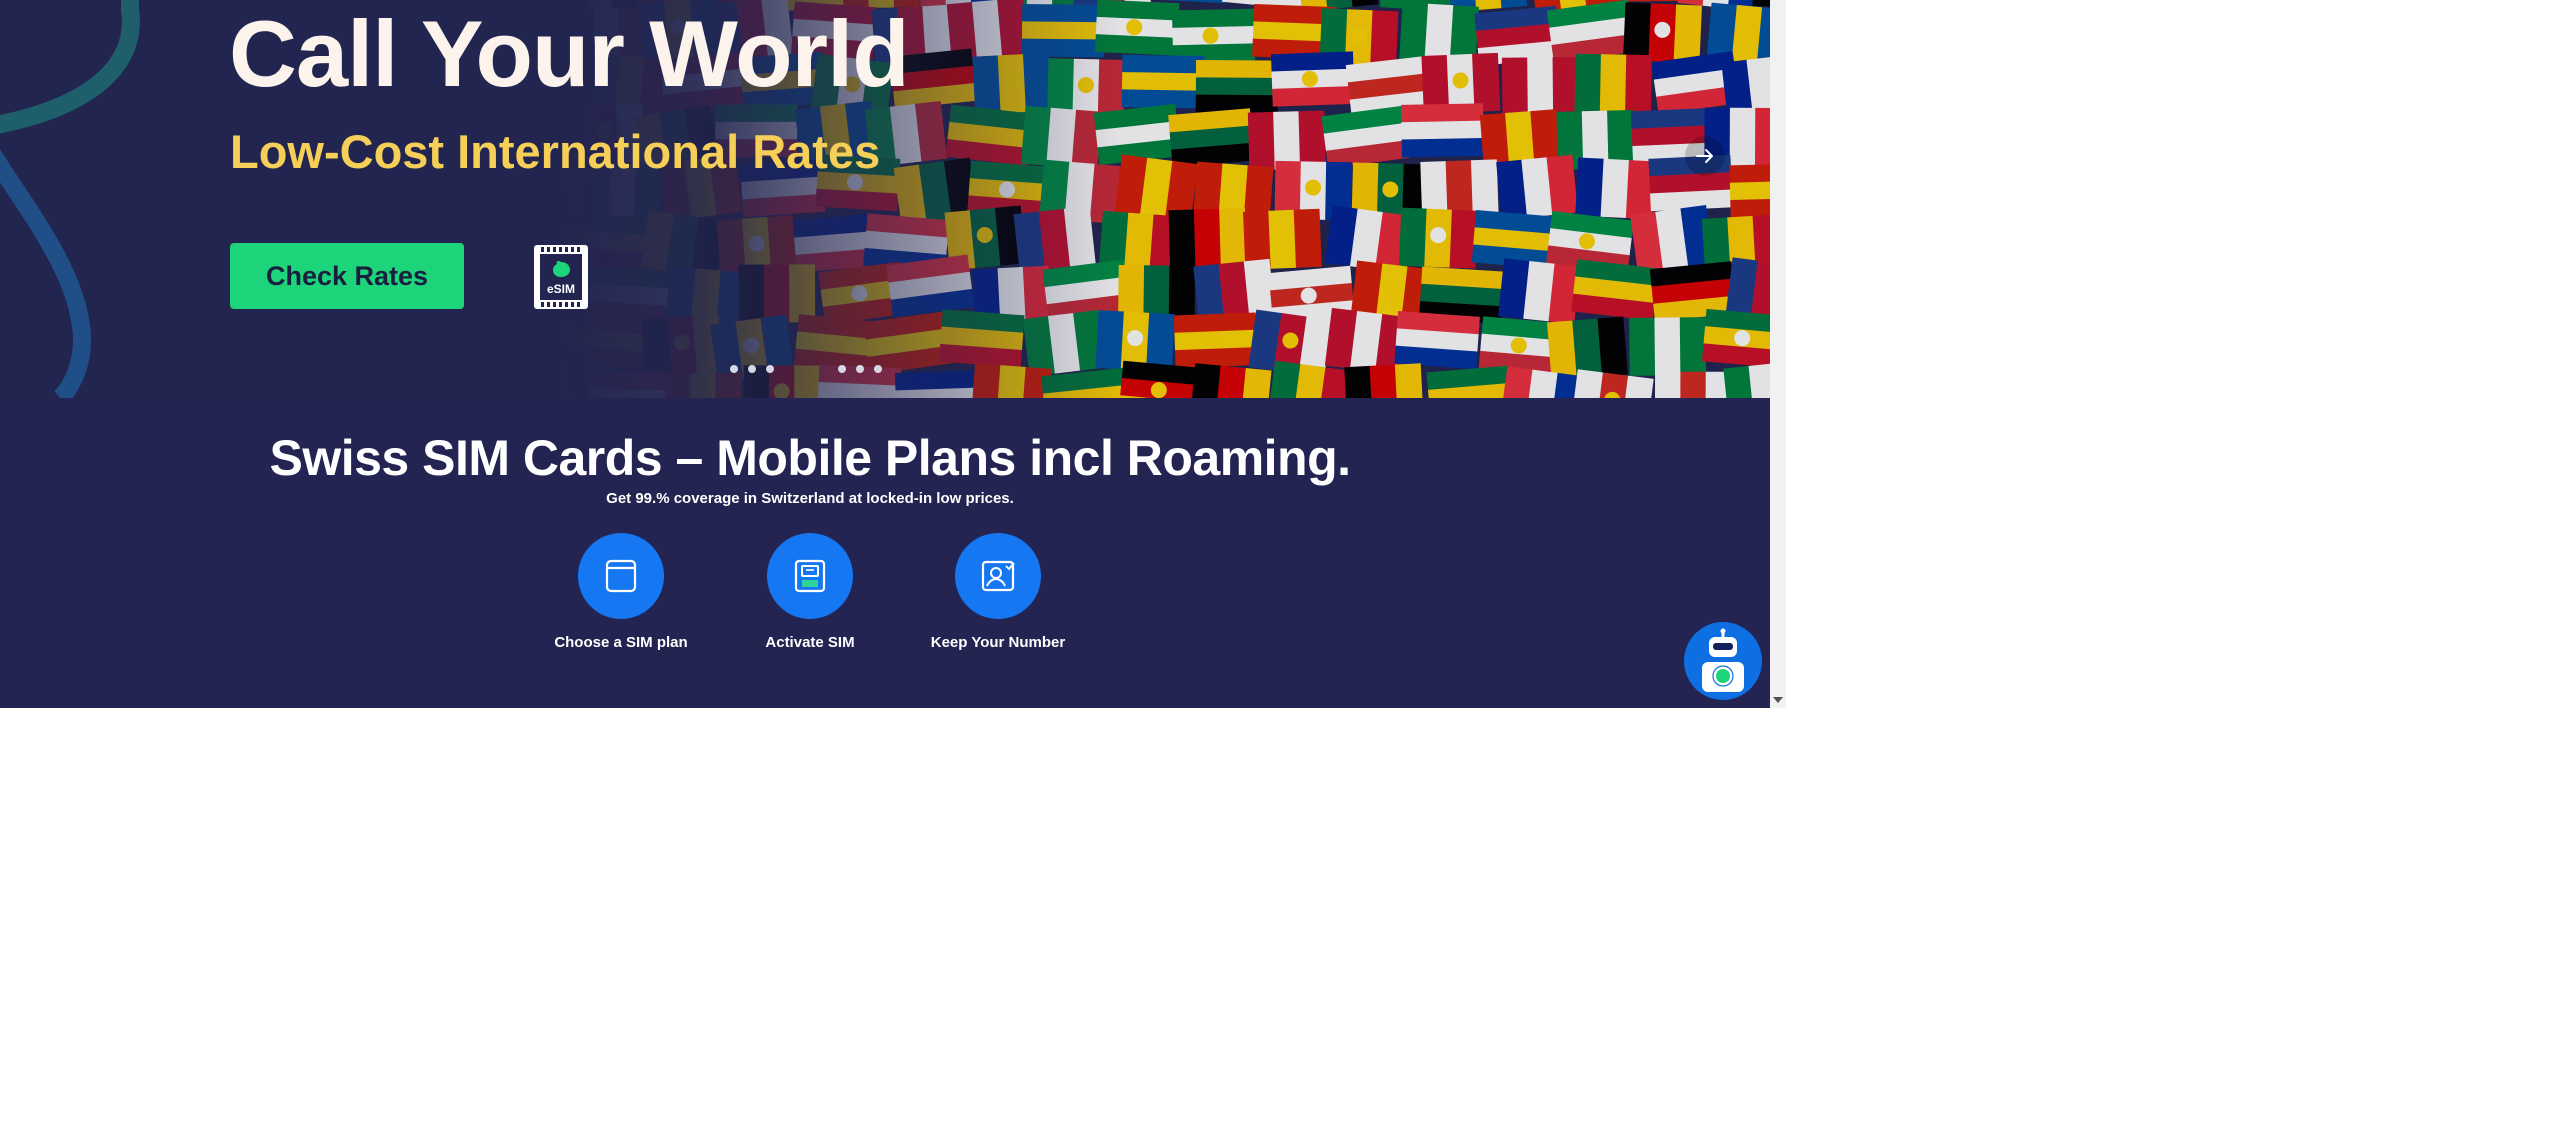 The image size is (2560, 1124). I want to click on activate-sim-icon, so click(810, 576).